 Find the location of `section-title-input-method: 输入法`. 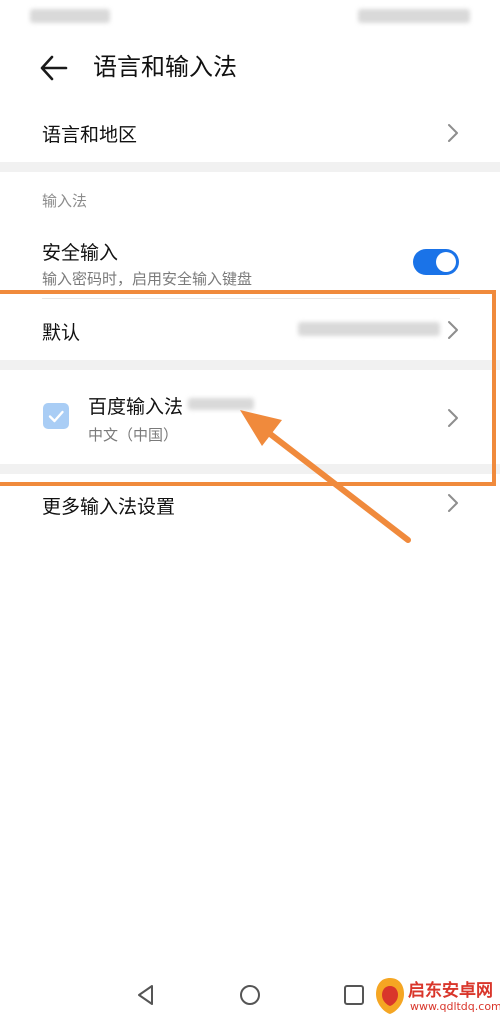

section-title-input-method: 输入法 is located at coordinates (65, 201).